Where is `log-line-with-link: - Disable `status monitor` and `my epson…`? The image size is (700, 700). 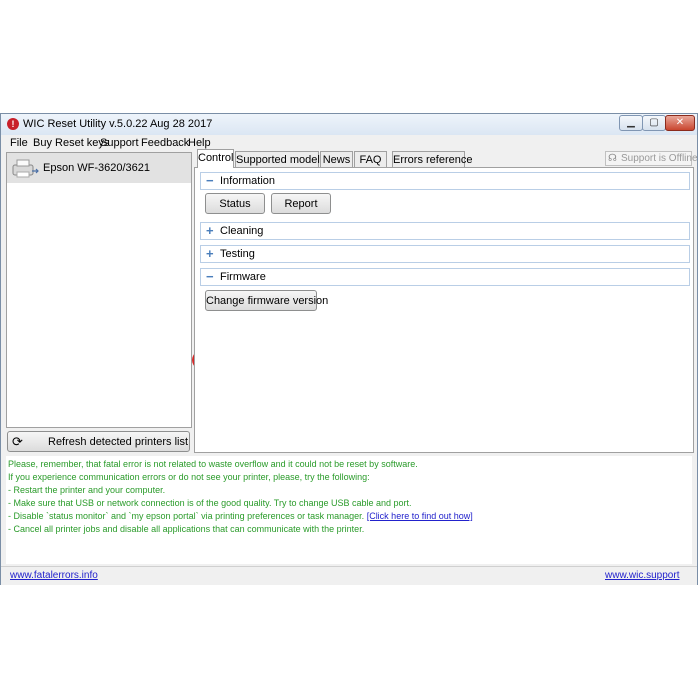 log-line-with-link: - Disable `status monitor` and `my epson… is located at coordinates (240, 516).